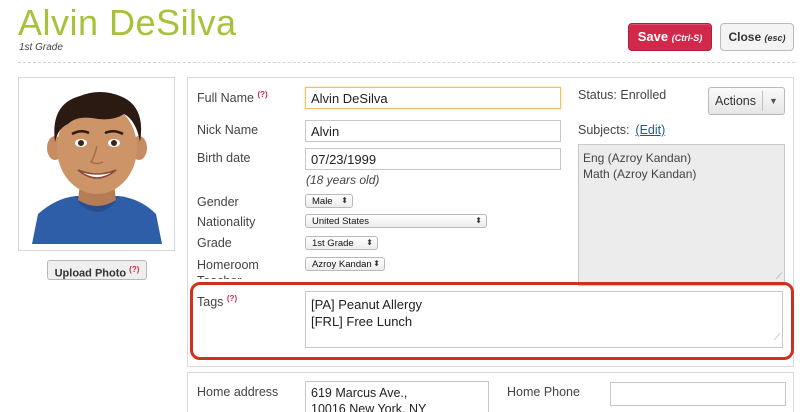 The height and width of the screenshot is (412, 809). Describe the element at coordinates (232, 298) in the screenshot. I see `tags-help-icon: (?)` at that location.